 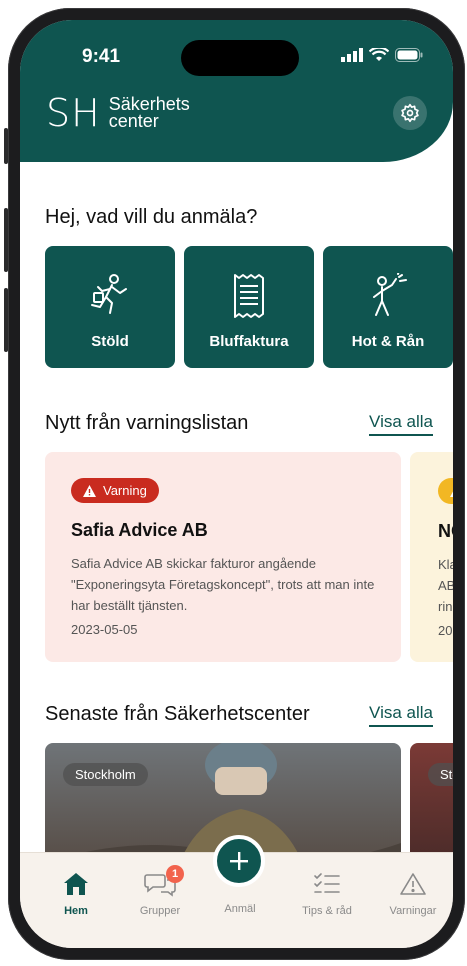 I want to click on report-card-label: Stöld, so click(x=110, y=341).